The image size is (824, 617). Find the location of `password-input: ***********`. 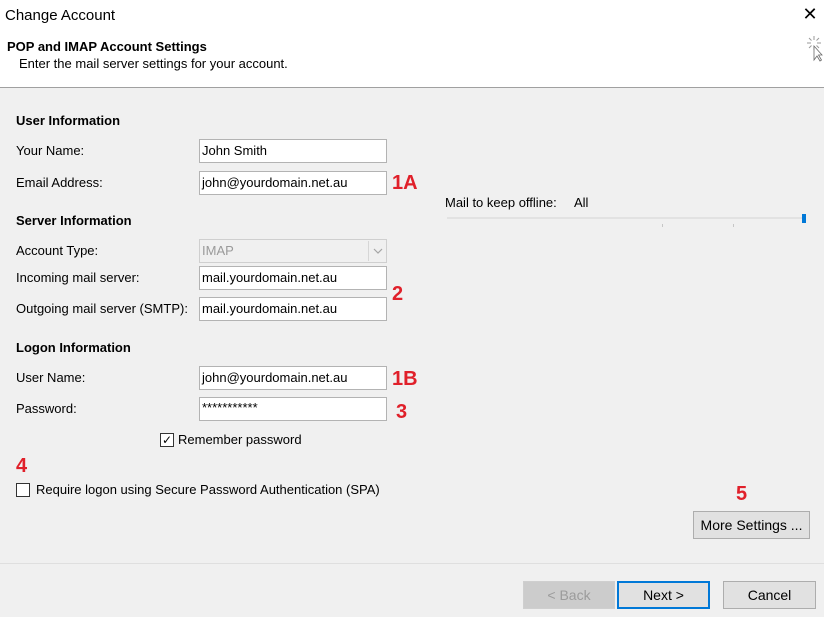

password-input: *********** is located at coordinates (293, 409).